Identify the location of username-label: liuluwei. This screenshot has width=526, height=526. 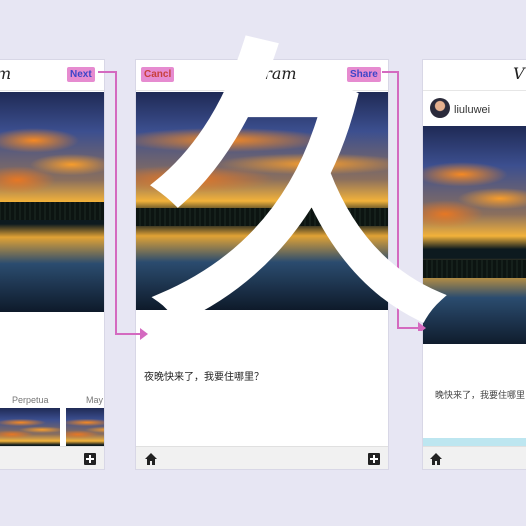
(472, 110).